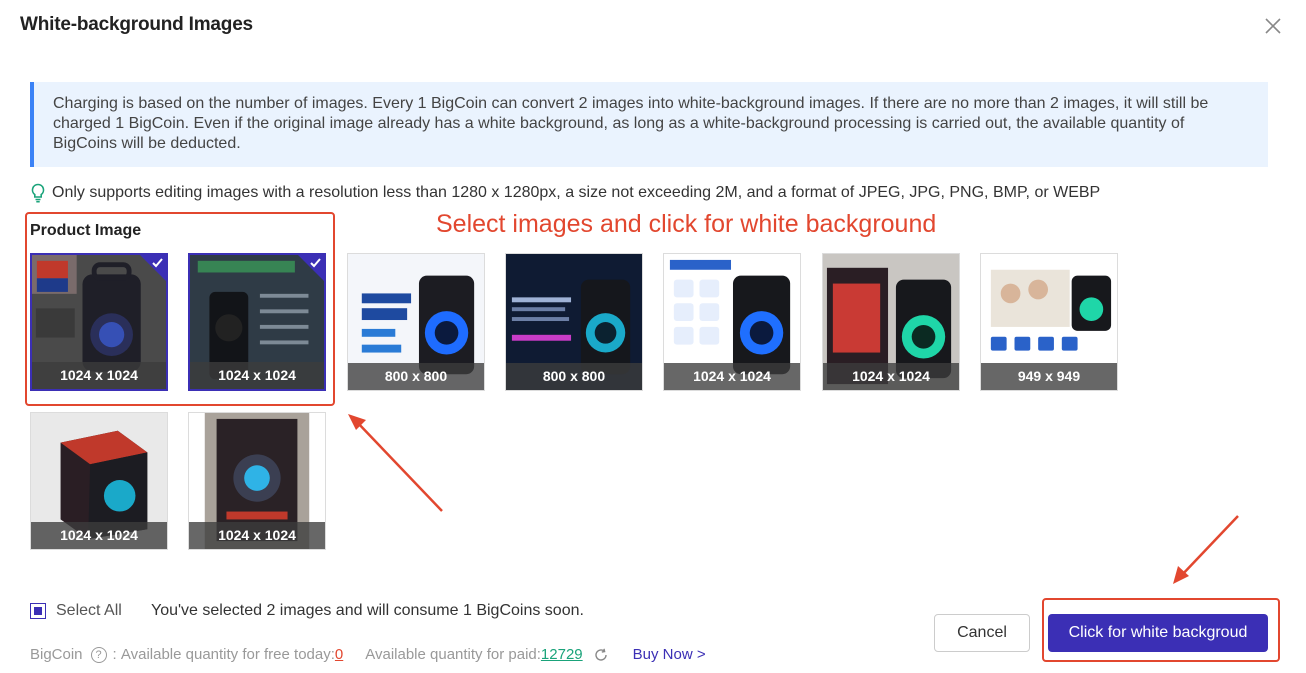 The width and height of the screenshot is (1306, 673). What do you see at coordinates (99, 481) in the screenshot?
I see `product-image-8: 1024 x 1024` at bounding box center [99, 481].